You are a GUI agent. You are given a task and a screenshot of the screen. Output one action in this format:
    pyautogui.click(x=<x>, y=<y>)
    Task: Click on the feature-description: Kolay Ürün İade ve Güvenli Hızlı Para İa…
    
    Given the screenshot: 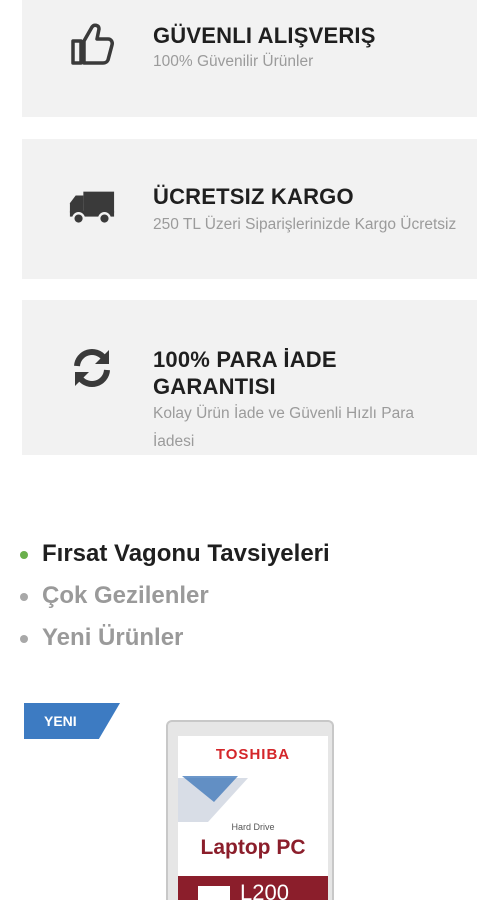 What is the action you would take?
    pyautogui.click(x=284, y=427)
    